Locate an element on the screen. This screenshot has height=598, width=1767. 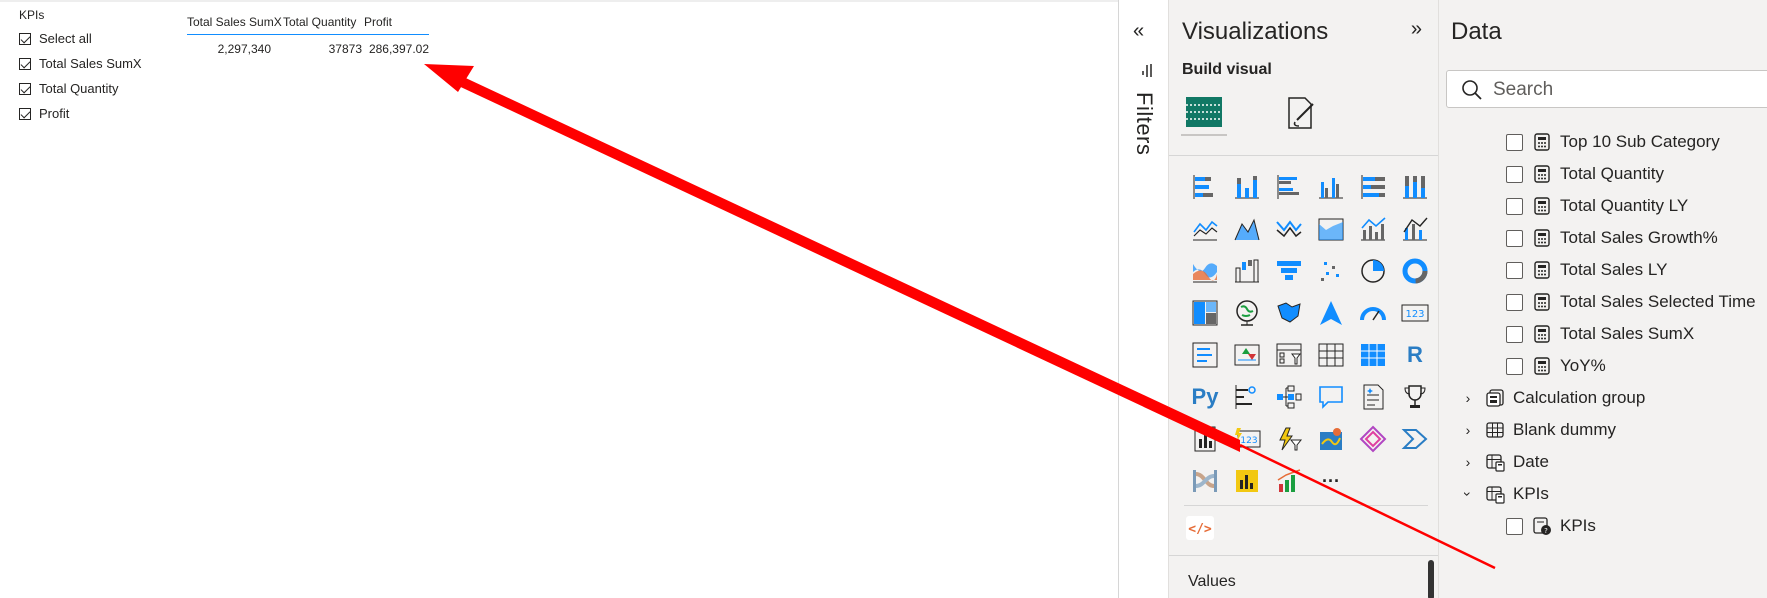
power-bi-custom-visual-icon is located at coordinates (1247, 481).